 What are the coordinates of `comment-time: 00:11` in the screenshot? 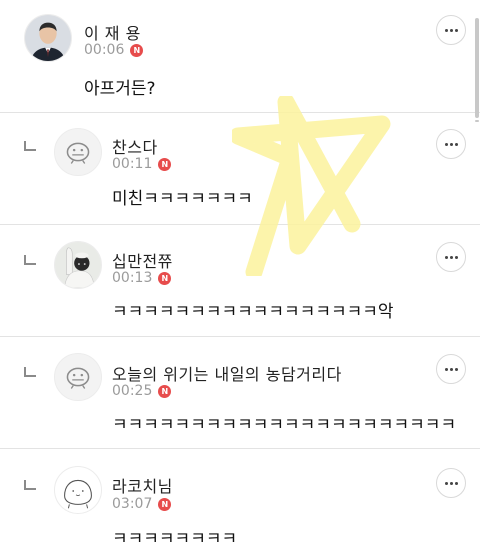 It's located at (132, 164).